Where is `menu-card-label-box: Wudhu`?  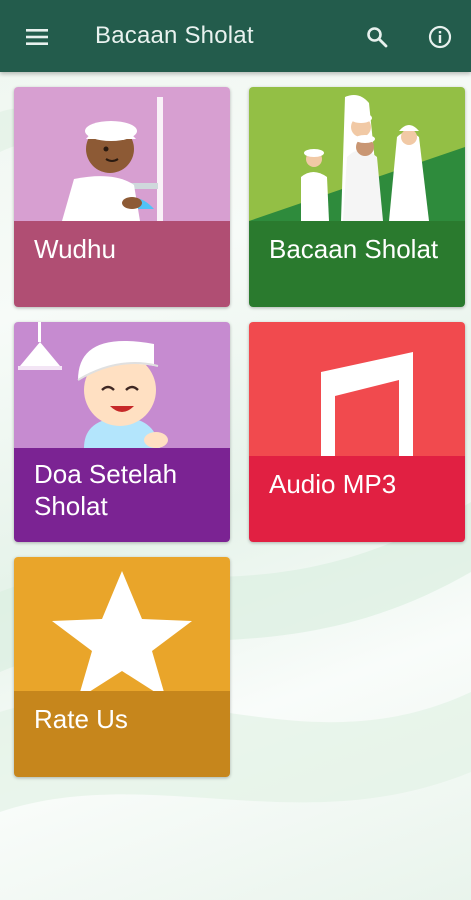
menu-card-label-box: Wudhu is located at coordinates (122, 264).